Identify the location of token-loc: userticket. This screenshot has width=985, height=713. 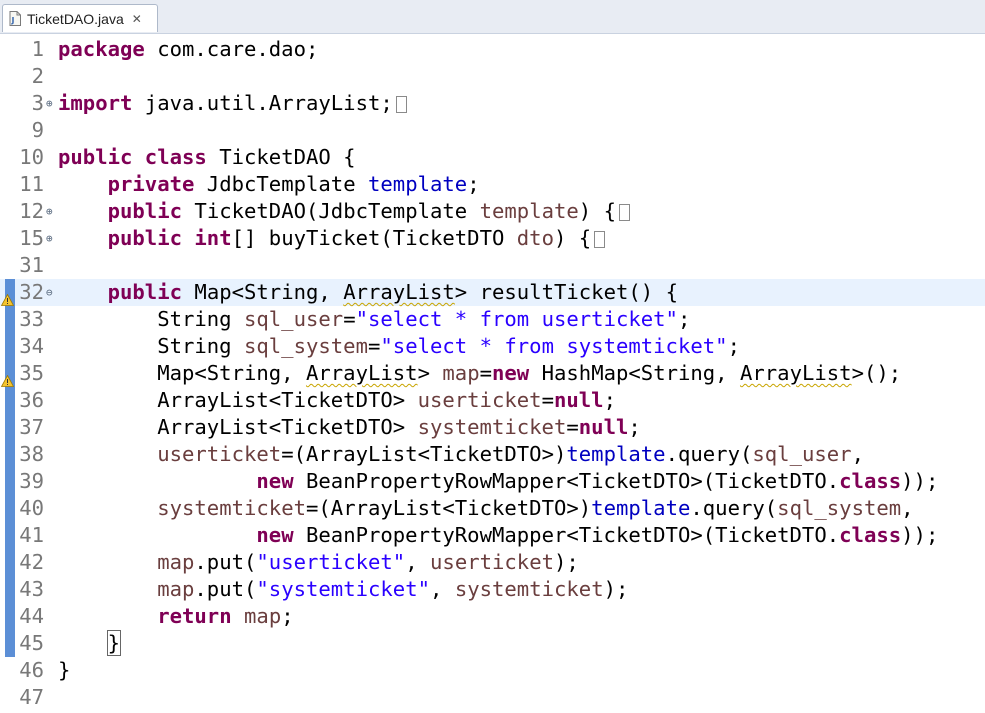
(219, 454).